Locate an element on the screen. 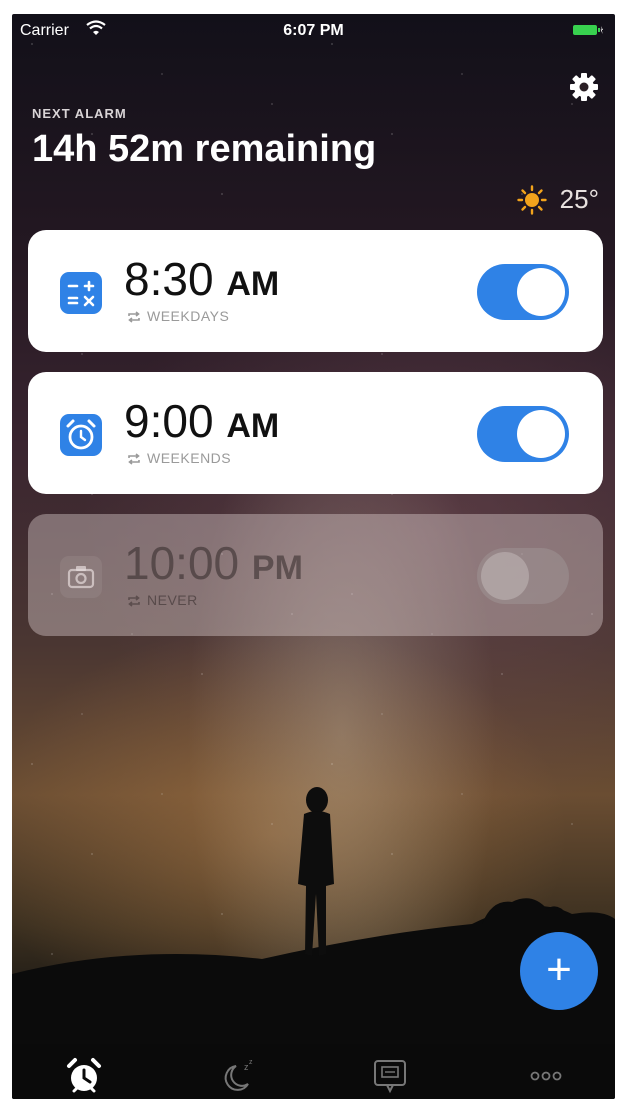 This screenshot has width=619, height=1099. alarm-repeat: NEVER is located at coordinates (162, 600).